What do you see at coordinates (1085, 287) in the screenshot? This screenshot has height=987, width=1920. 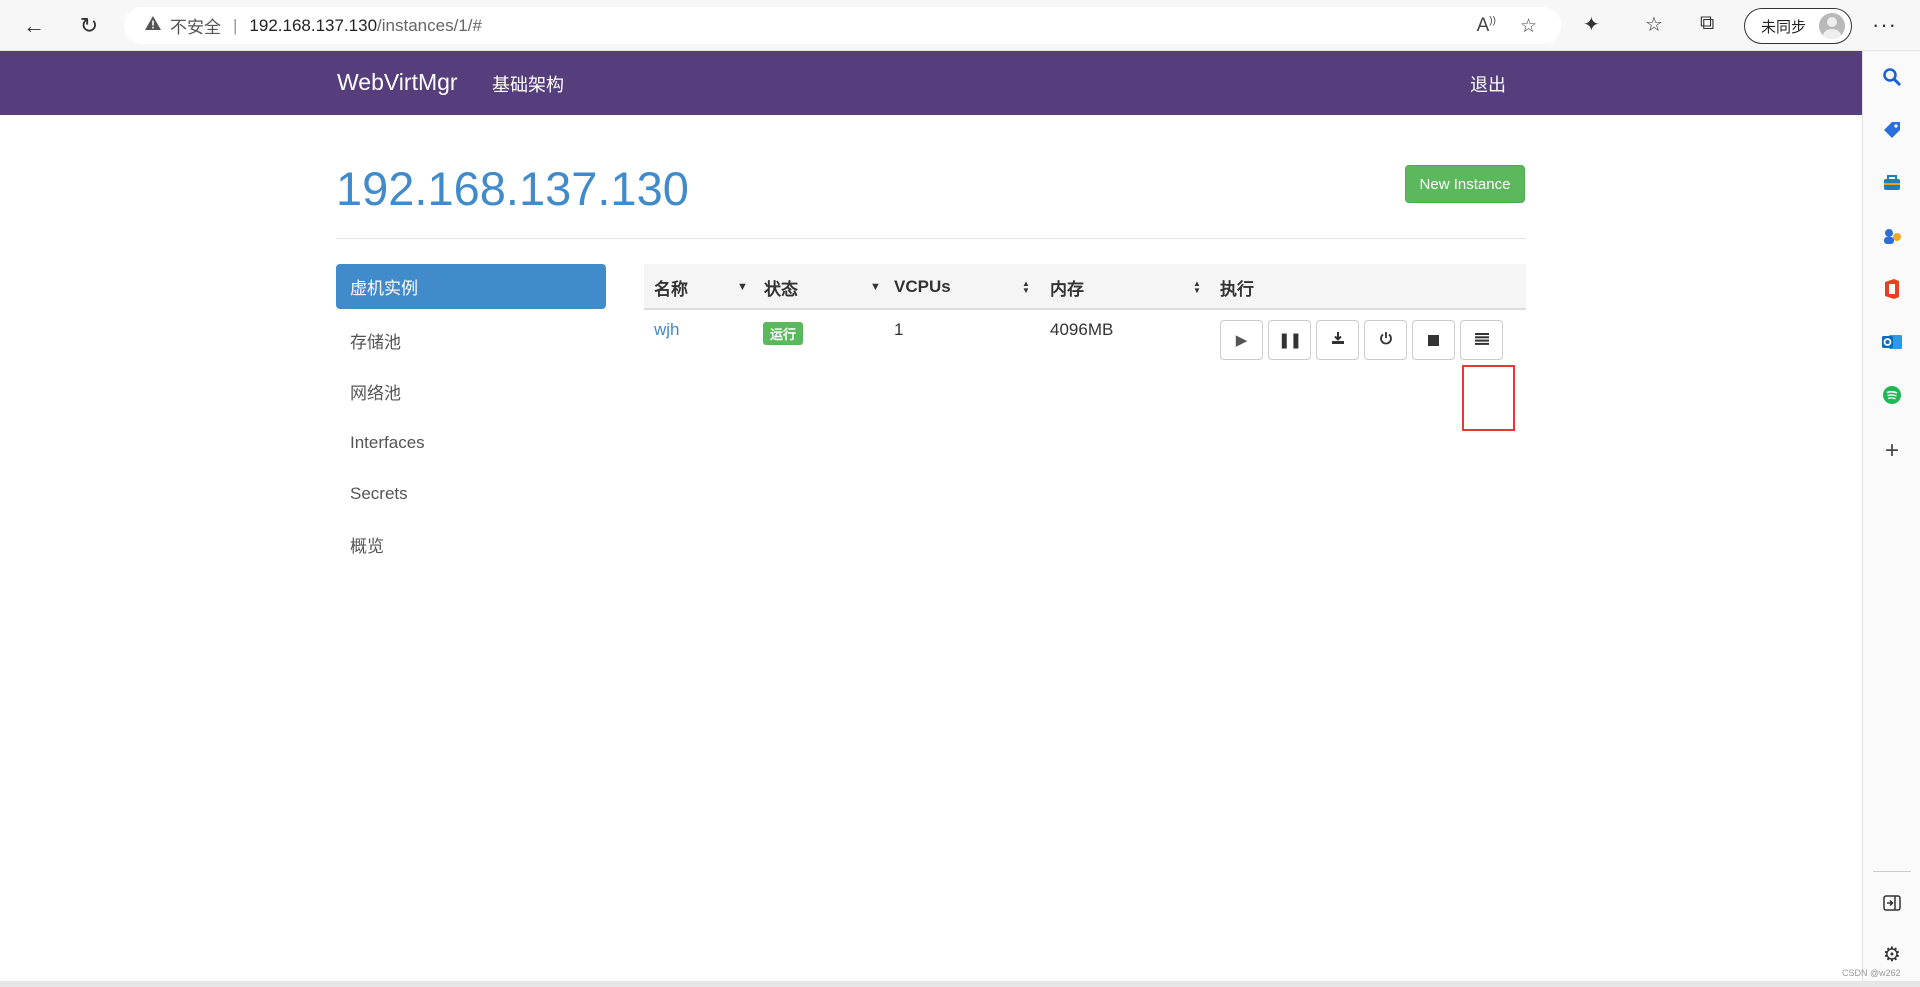 I see `table-header: 名称 ▼ 状态 ▼ VCPUs ▲ ▼ 内存 ▲ ▼ 执行` at bounding box center [1085, 287].